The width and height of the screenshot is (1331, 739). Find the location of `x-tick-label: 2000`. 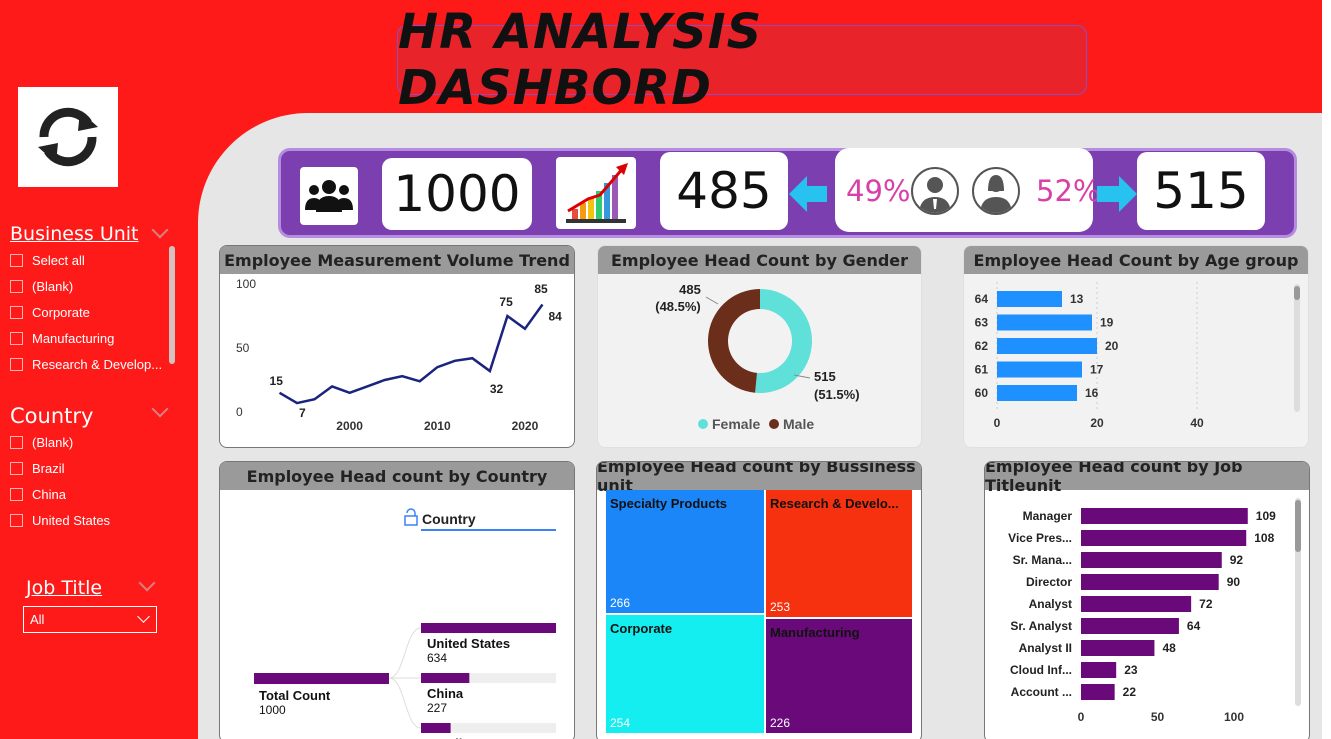

x-tick-label: 2000 is located at coordinates (349, 426).